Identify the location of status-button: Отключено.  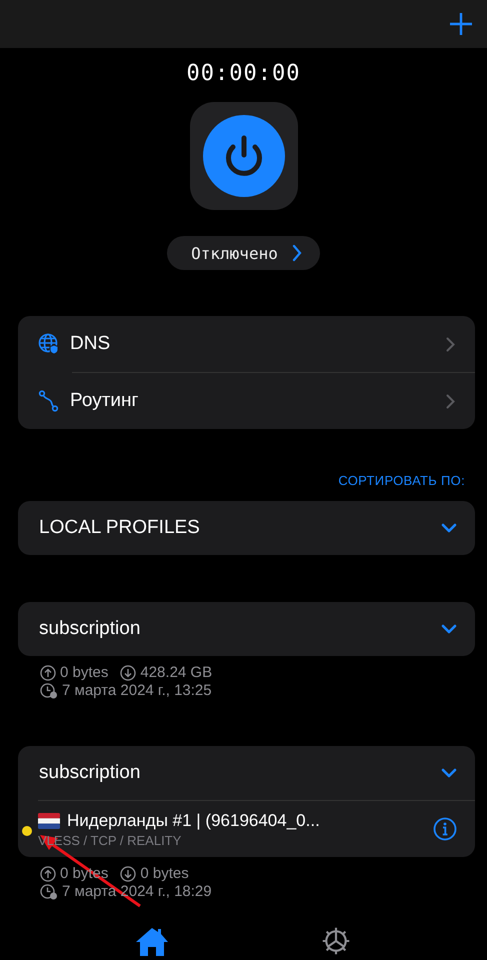
(243, 253).